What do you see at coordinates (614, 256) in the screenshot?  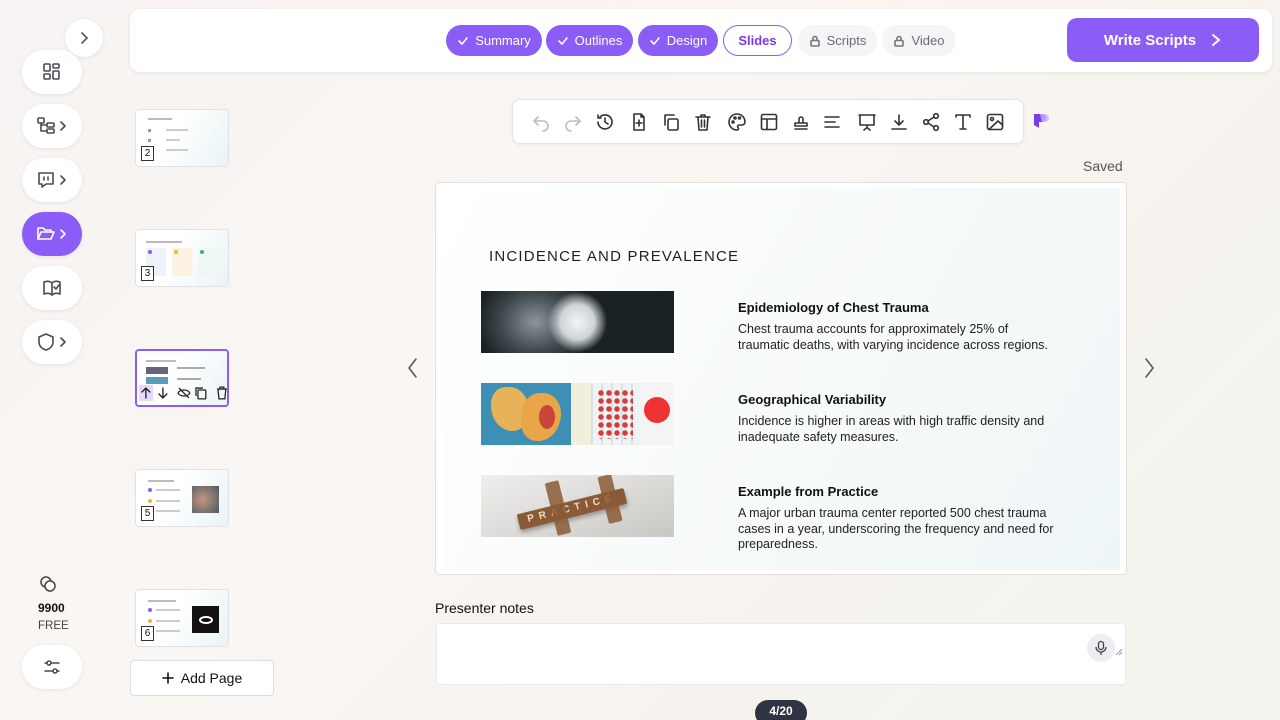 I see `slide-title: INCIDENCE AND PREVALENCE` at bounding box center [614, 256].